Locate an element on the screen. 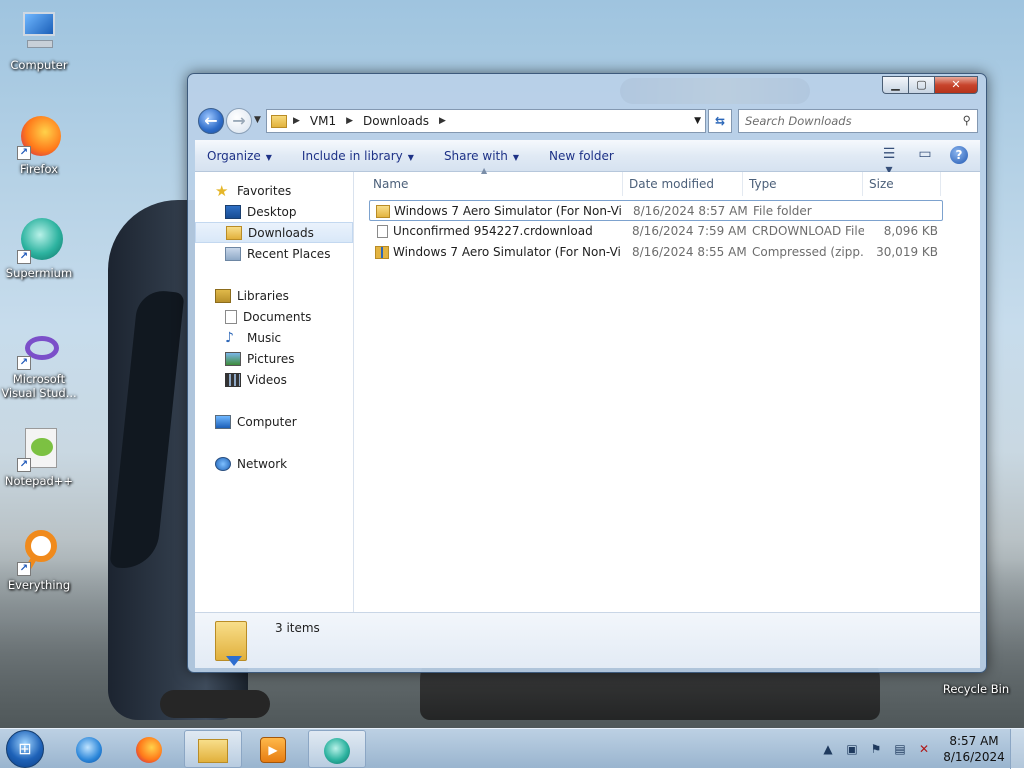 This screenshot has height=769, width=1024. taskbar-supermium is located at coordinates (337, 749).